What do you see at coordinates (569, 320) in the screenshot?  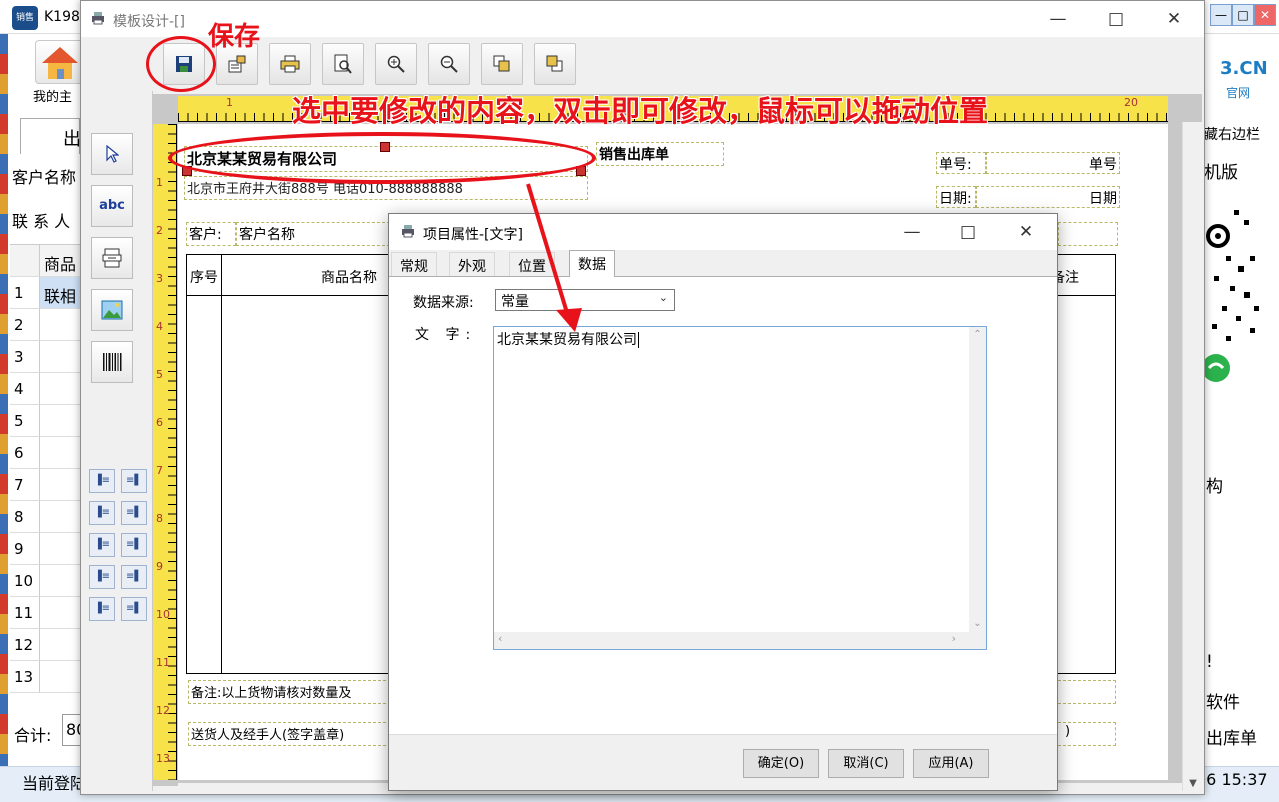 I see `arrow-head-icon` at bounding box center [569, 320].